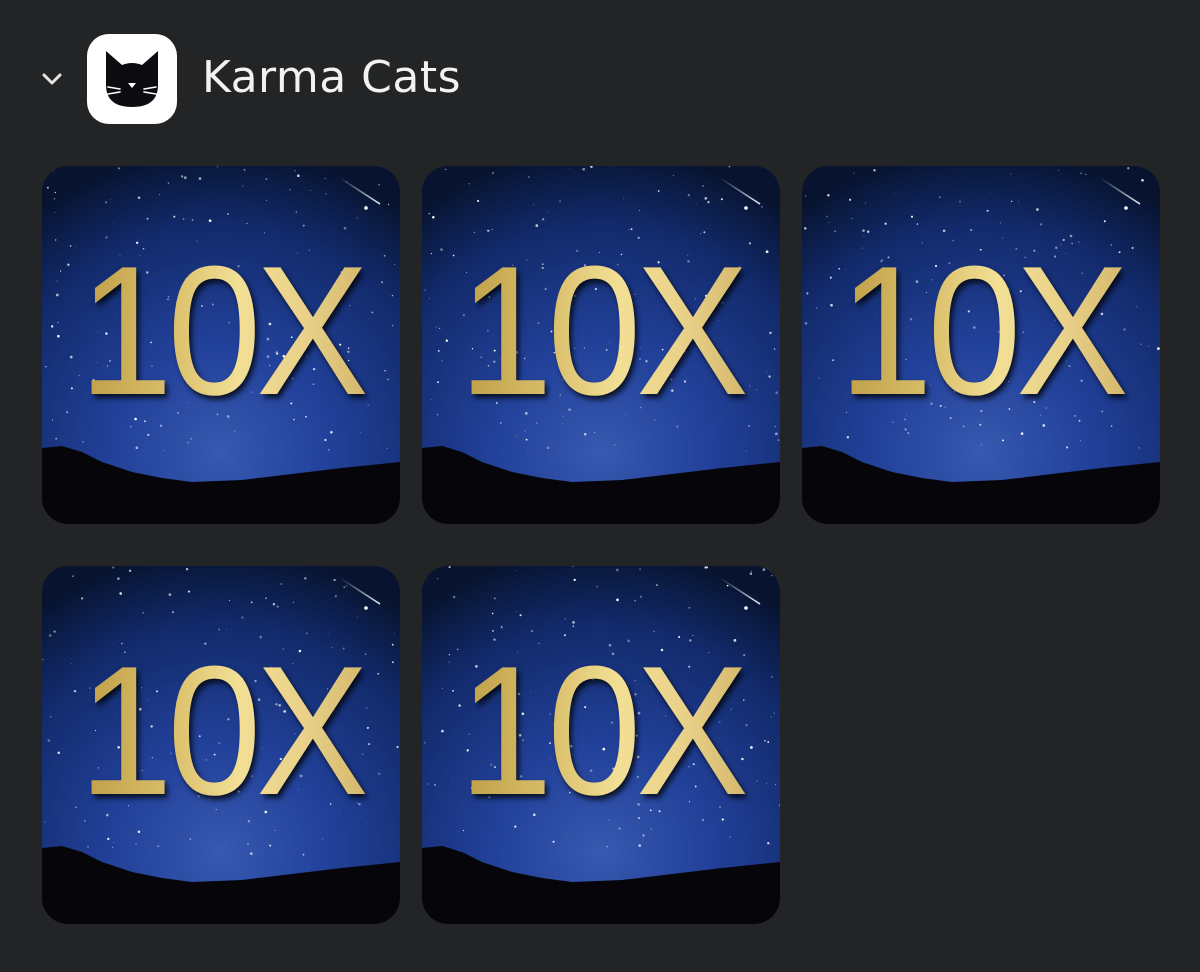  I want to click on black-cat-icon, so click(132, 79).